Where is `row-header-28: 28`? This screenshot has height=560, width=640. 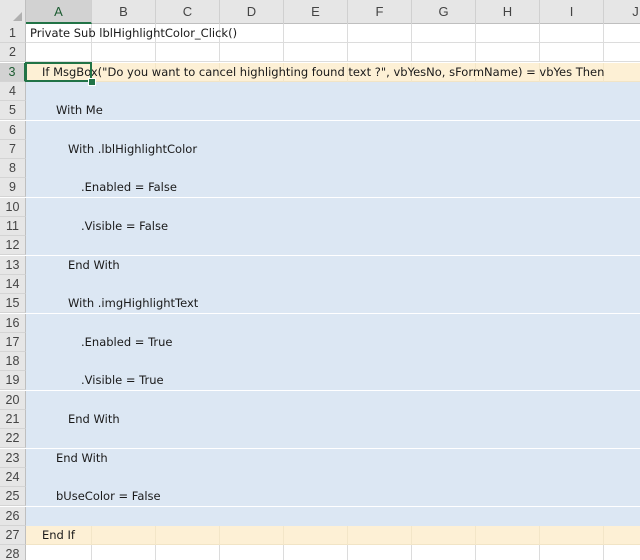 row-header-28: 28 is located at coordinates (13, 552).